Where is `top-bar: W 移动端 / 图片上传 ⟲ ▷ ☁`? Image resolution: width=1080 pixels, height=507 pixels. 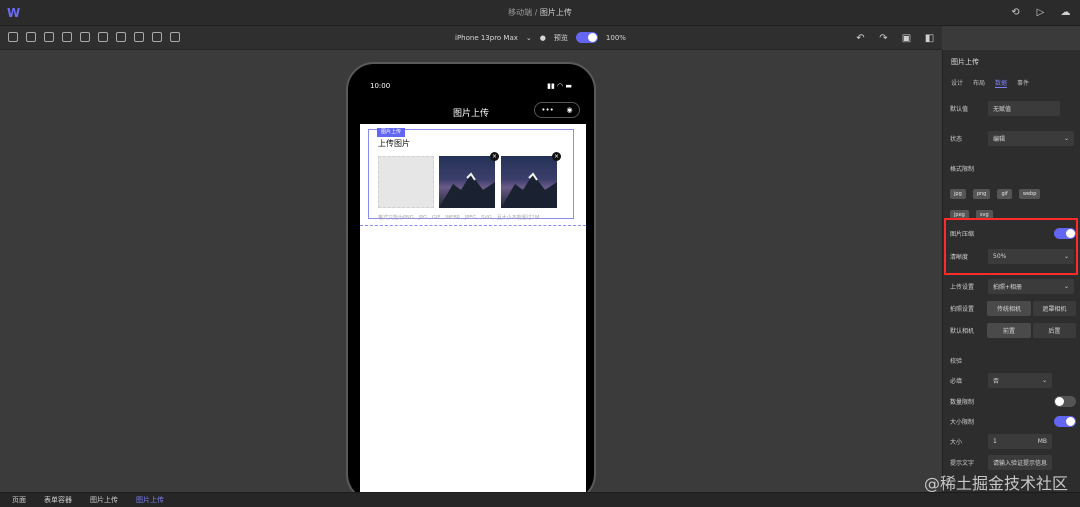
top-bar: W 移动端 / 图片上传 ⟲ ▷ ☁ is located at coordinates (540, 13).